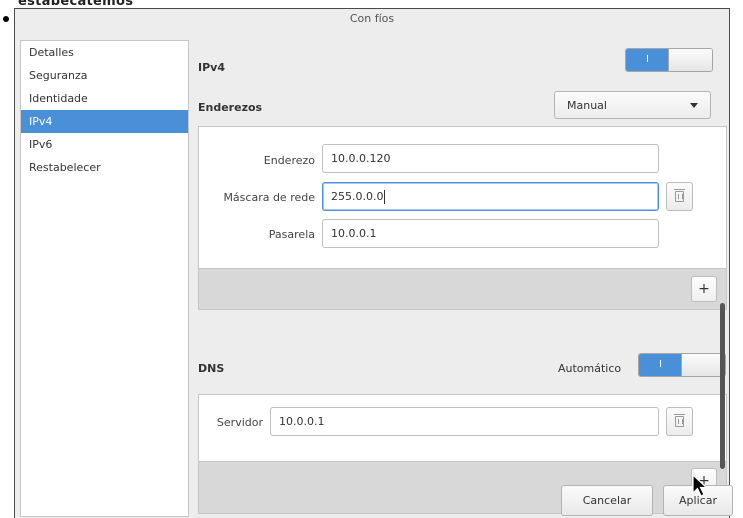  What do you see at coordinates (700, 485) in the screenshot?
I see `mouse-pointer-icon` at bounding box center [700, 485].